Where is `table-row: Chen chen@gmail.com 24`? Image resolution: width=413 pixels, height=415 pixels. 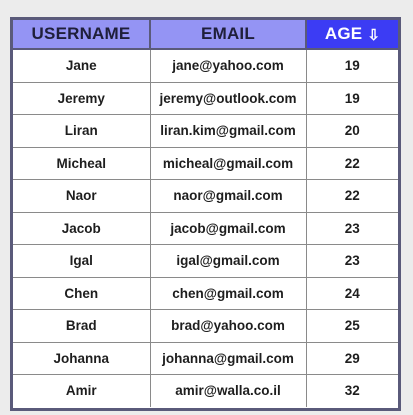
table-row: Chen chen@gmail.com 24 is located at coordinates (205, 293).